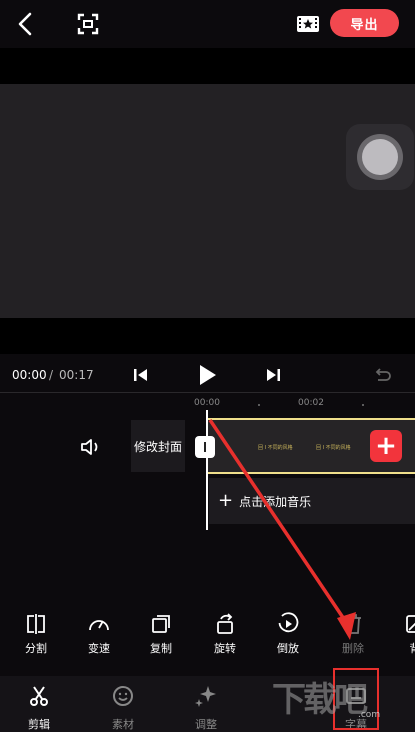 This screenshot has height=732, width=415. Describe the element at coordinates (39, 707) in the screenshot. I see `tab-edit: 剪辑` at that location.